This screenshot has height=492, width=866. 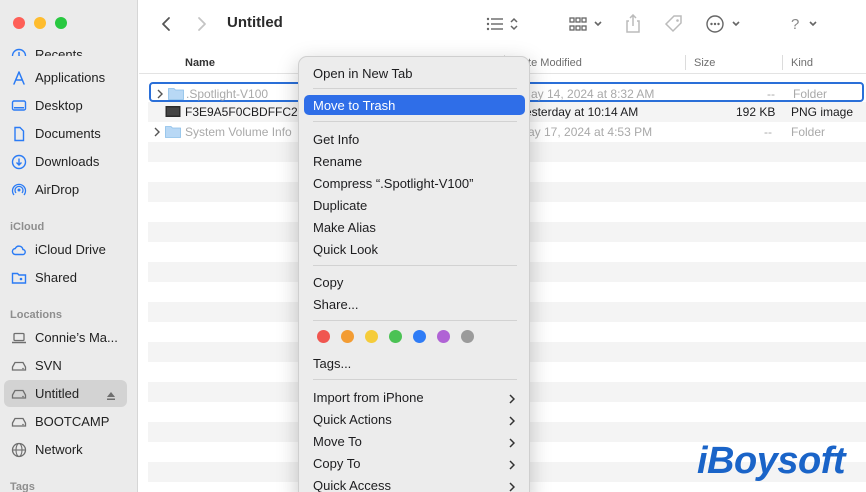 What do you see at coordinates (756, 112) in the screenshot?
I see `file-size: 192 KB` at bounding box center [756, 112].